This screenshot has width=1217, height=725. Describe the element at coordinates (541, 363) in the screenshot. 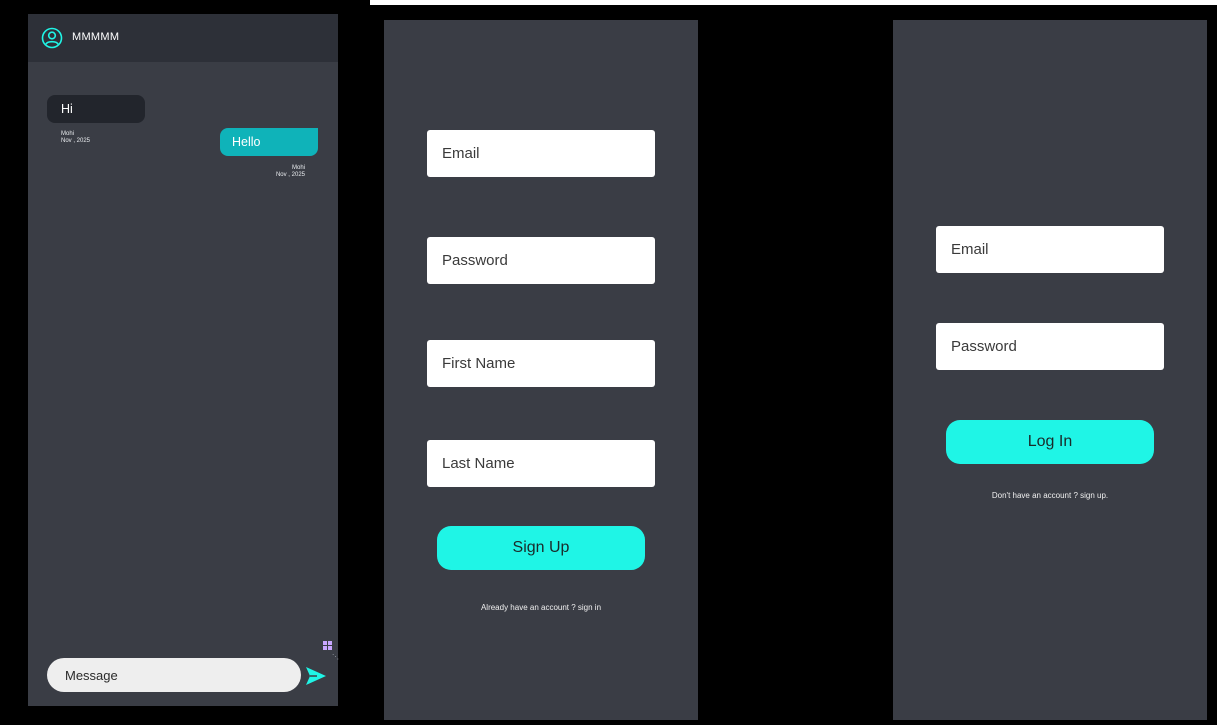

I see `first-name-field` at that location.